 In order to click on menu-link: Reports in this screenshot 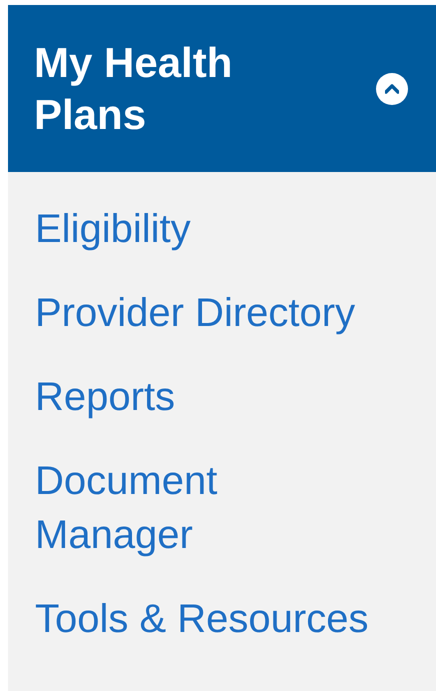, I will do `click(207, 397)`.